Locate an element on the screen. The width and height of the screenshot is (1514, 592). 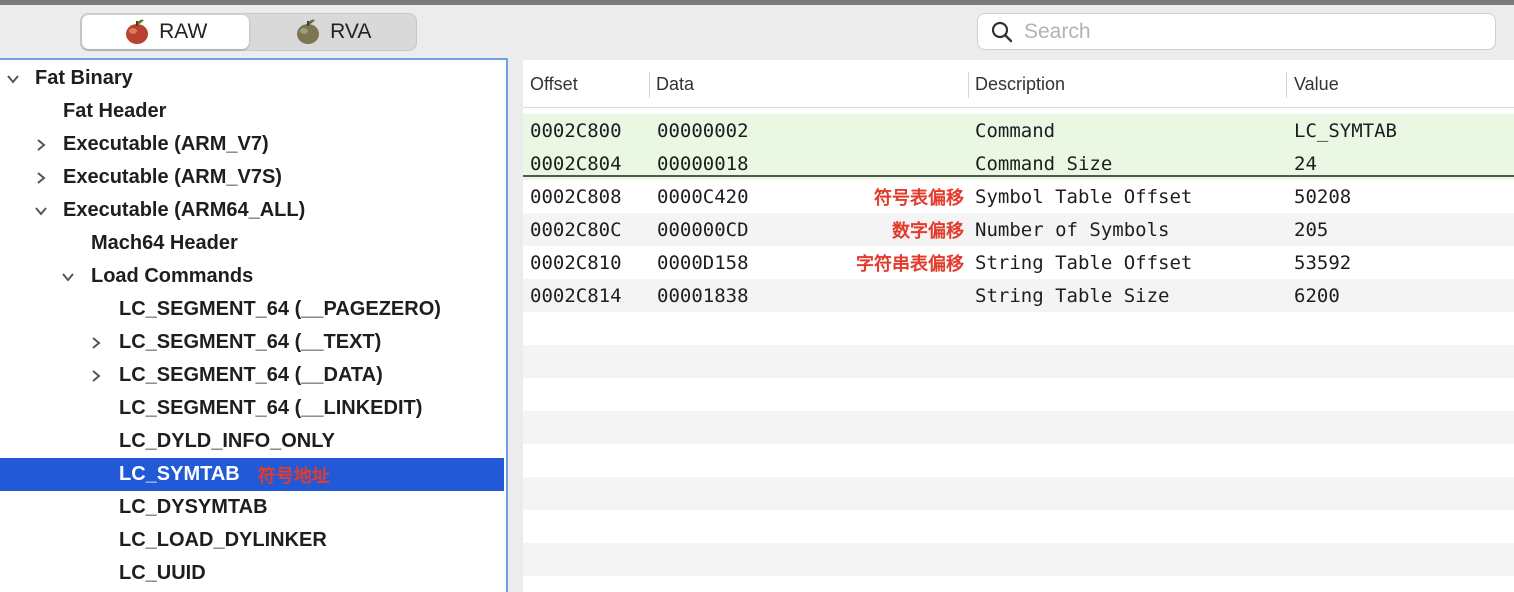
search-input is located at coordinates (1254, 31).